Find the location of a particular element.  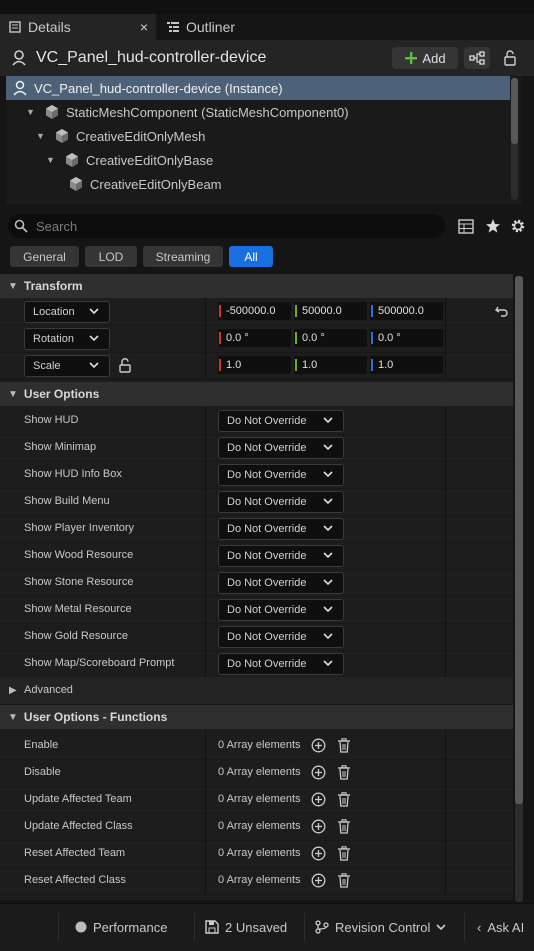

details-scrollbar is located at coordinates (519, 589).